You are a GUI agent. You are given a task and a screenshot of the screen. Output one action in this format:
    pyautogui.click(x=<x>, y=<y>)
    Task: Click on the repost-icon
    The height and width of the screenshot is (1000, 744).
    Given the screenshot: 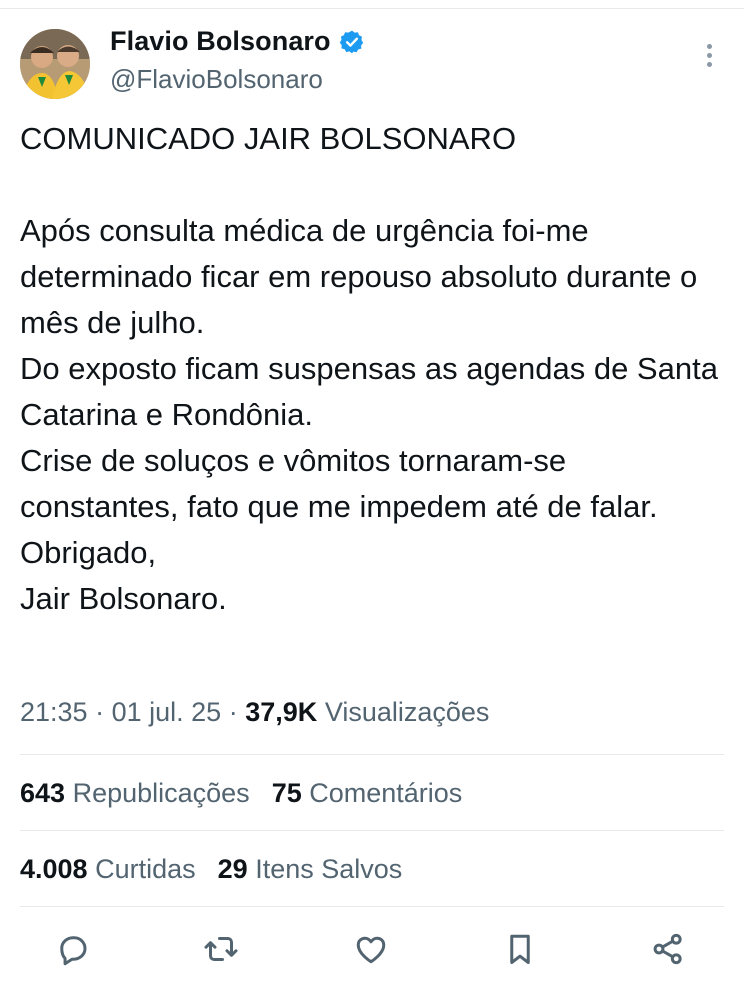 What is the action you would take?
    pyautogui.click(x=221, y=949)
    